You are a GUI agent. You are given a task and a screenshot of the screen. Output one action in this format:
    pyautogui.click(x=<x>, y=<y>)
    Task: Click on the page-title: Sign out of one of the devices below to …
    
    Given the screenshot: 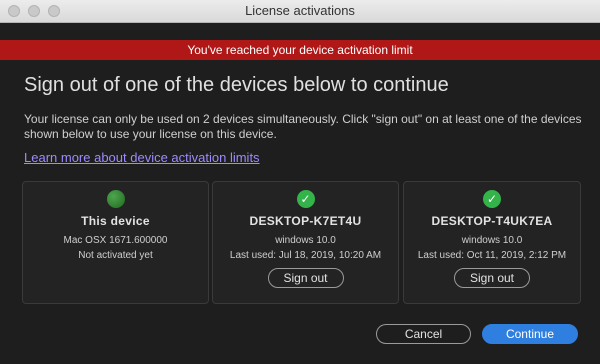 What is the action you would take?
    pyautogui.click(x=236, y=85)
    